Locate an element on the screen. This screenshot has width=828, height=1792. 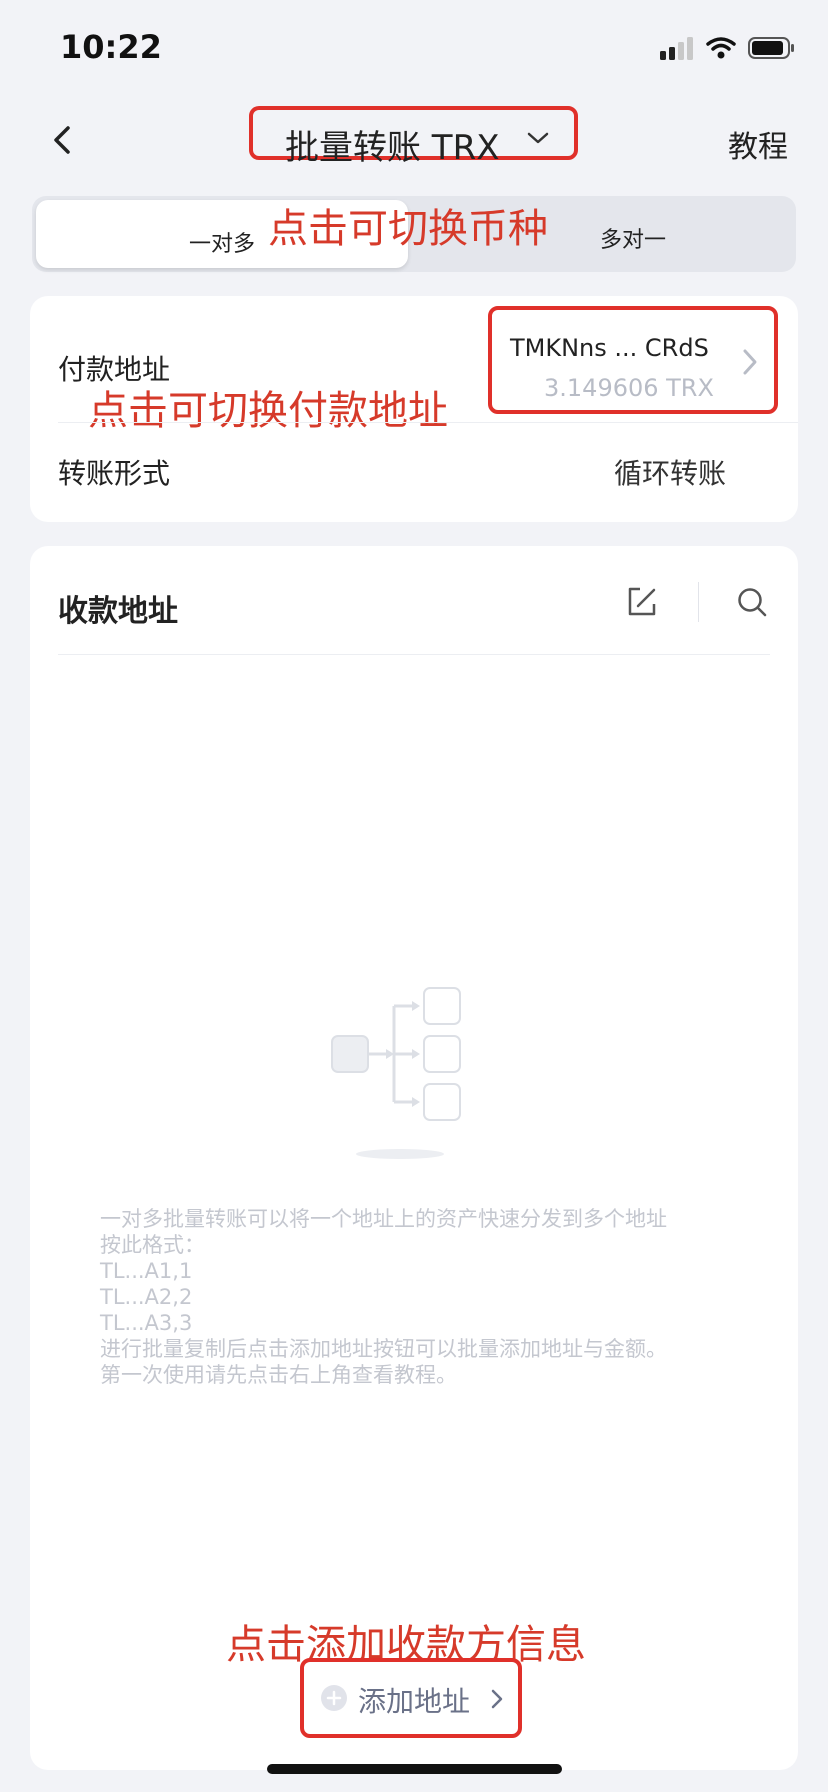
batch-transfer-illustration-icon is located at coordinates (396, 1073).